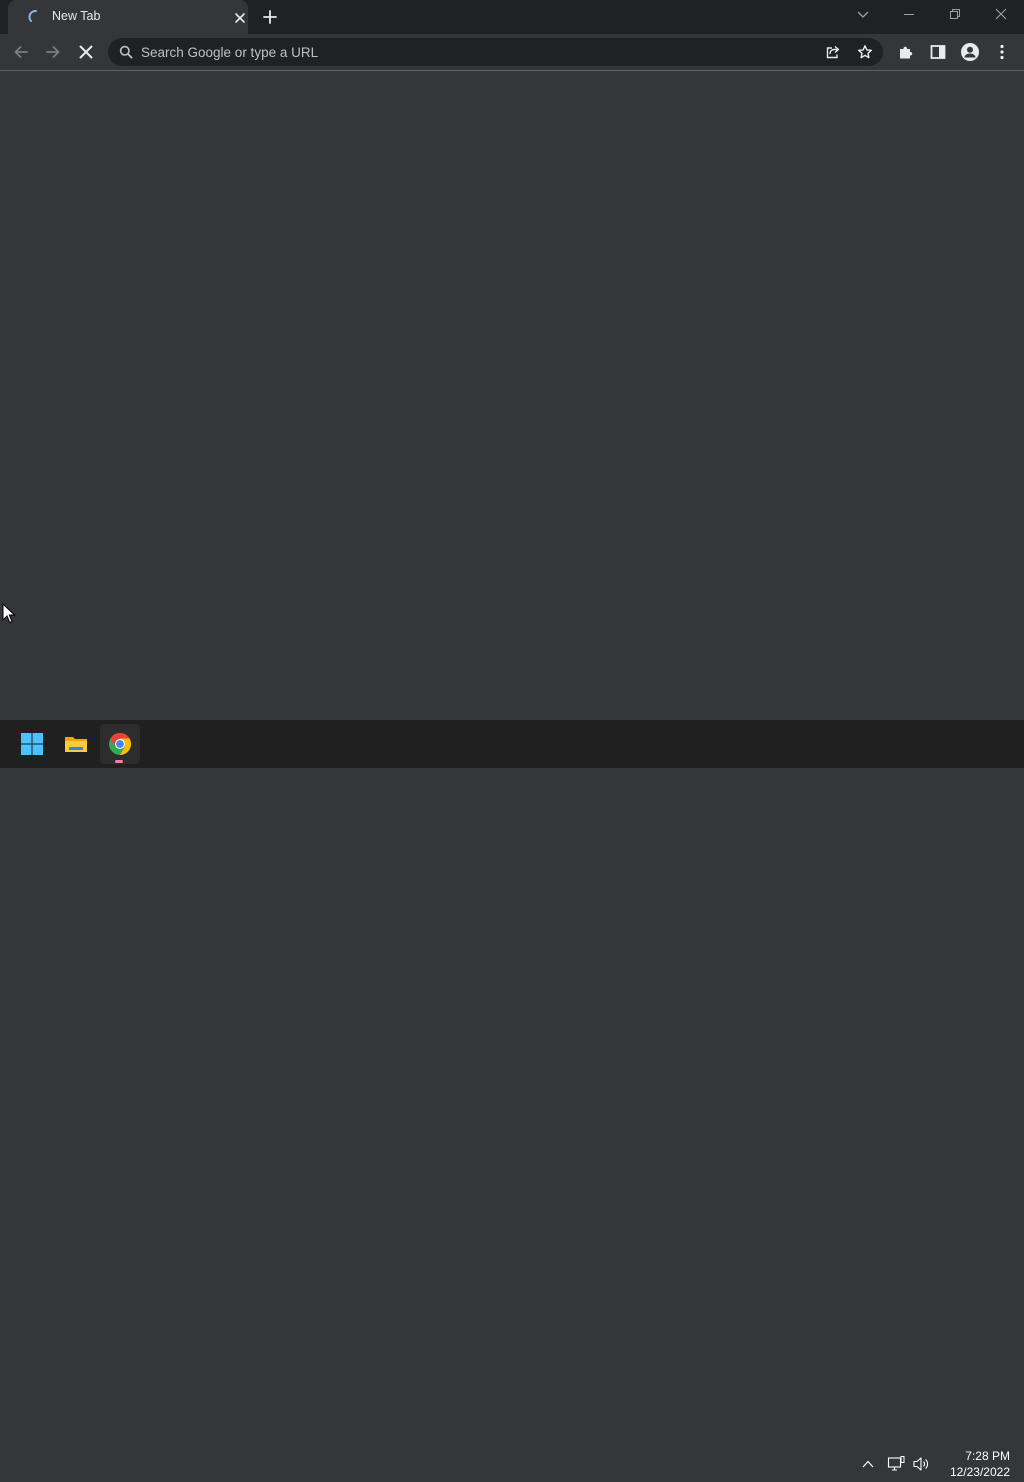 The image size is (1024, 1482). Describe the element at coordinates (471, 52) in the screenshot. I see `address-bar-input` at that location.